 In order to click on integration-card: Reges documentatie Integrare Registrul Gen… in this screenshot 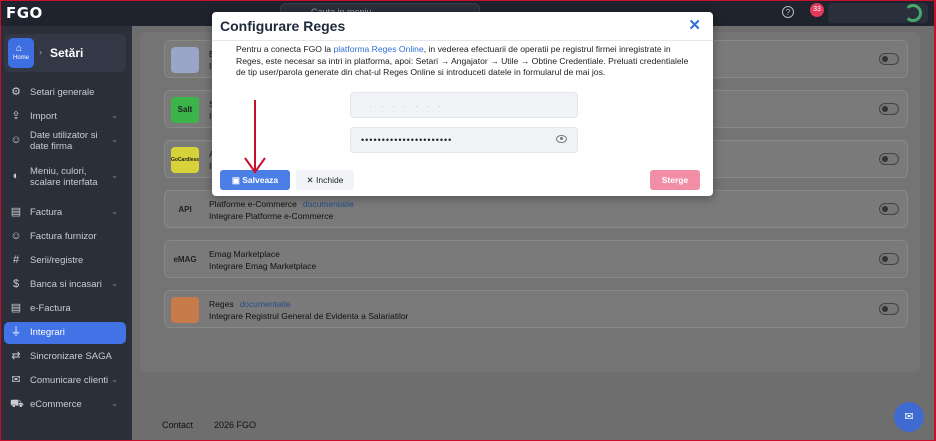, I will do `click(536, 309)`.